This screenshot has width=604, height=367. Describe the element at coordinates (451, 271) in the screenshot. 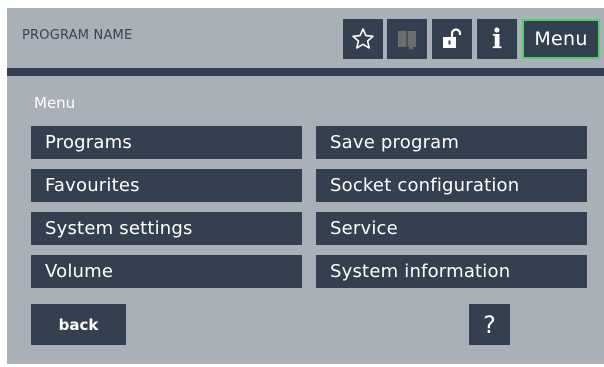

I see `menu-item-system-information: System information` at that location.